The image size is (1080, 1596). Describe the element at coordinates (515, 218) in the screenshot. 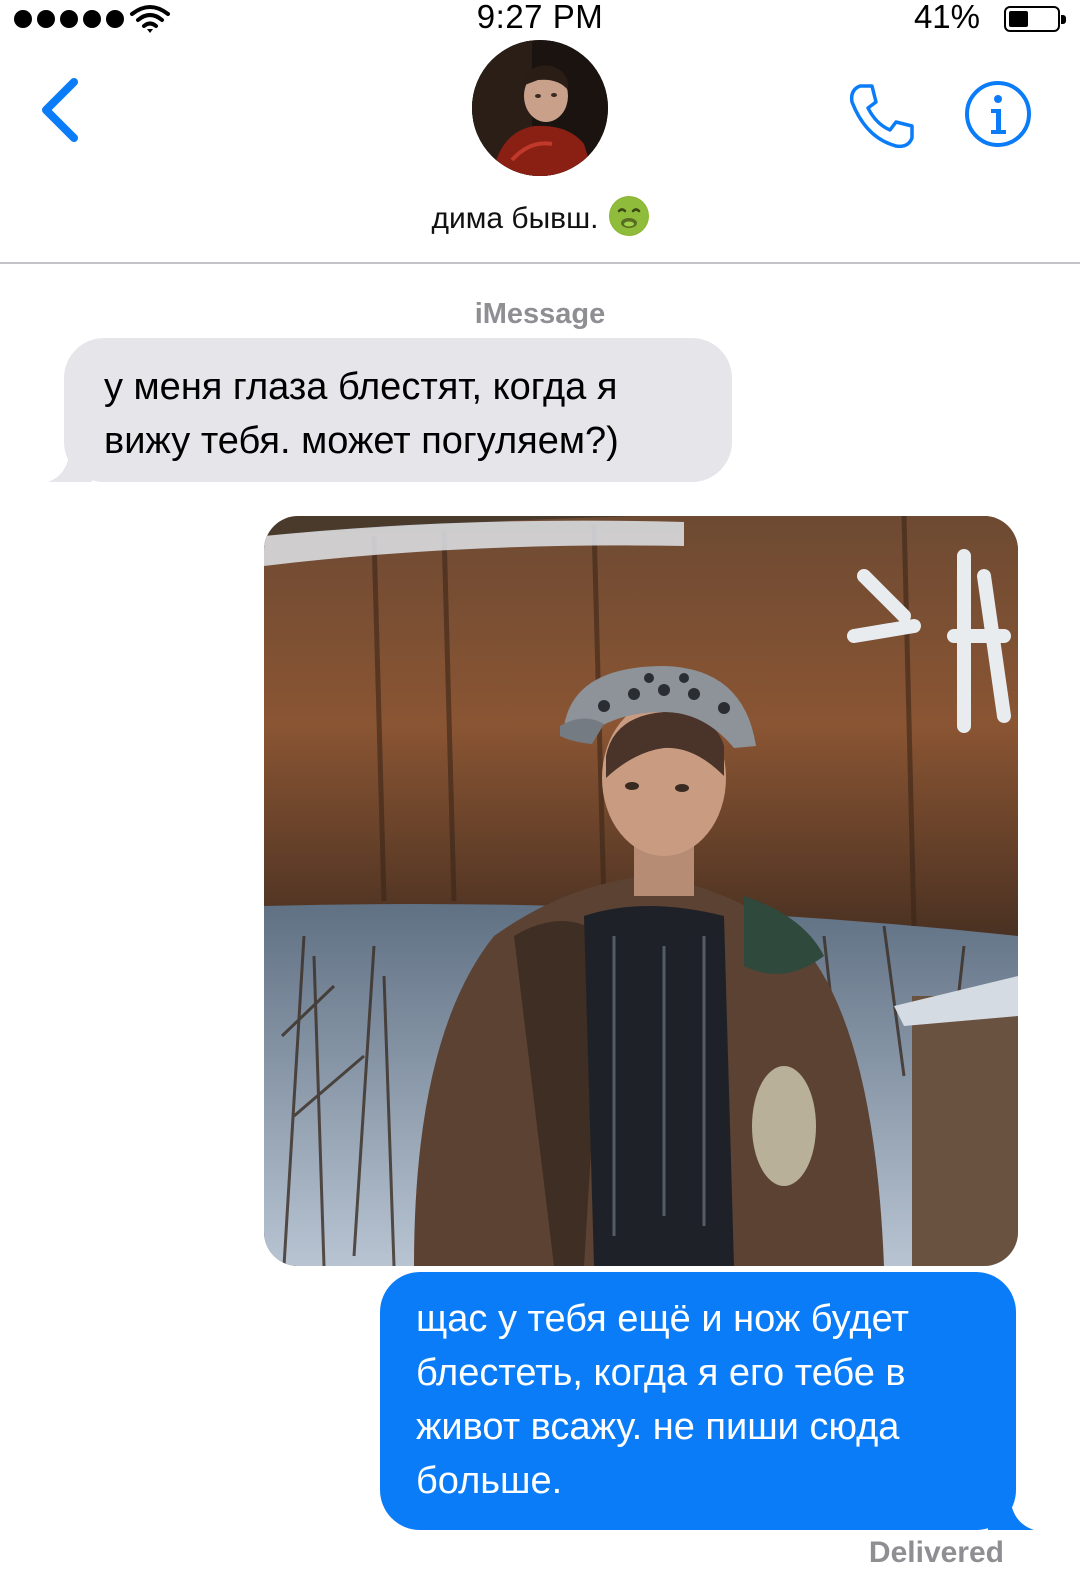

I see `contact-name-label: дима бывш.` at that location.